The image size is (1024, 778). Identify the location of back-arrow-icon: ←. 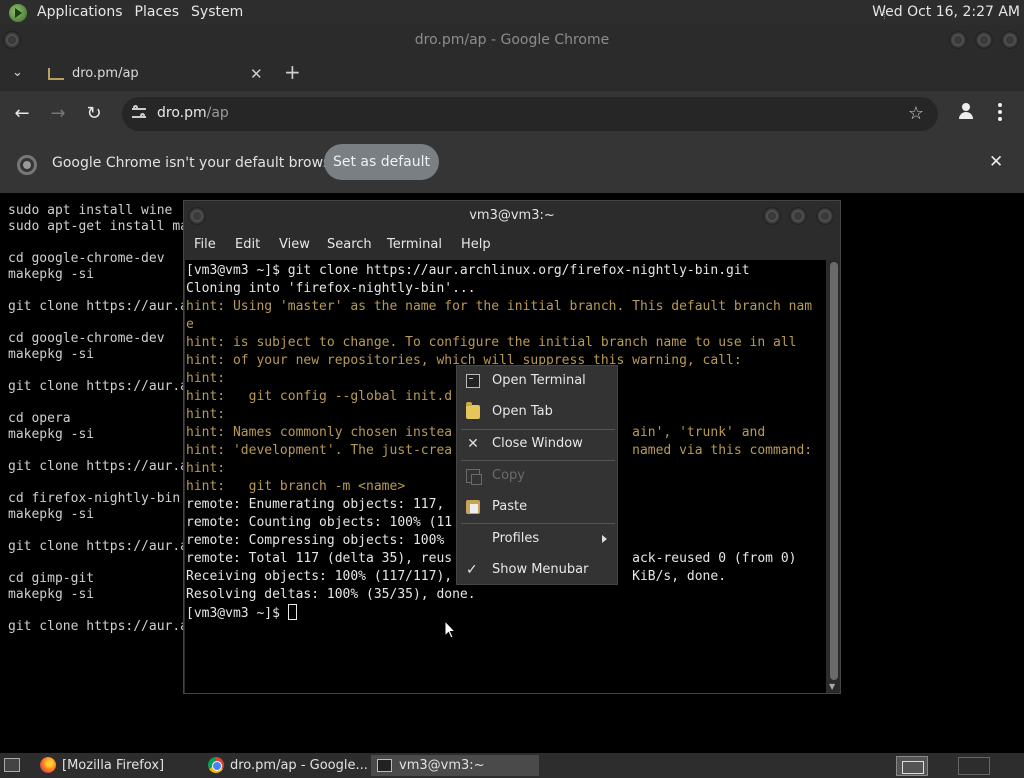
(22, 113).